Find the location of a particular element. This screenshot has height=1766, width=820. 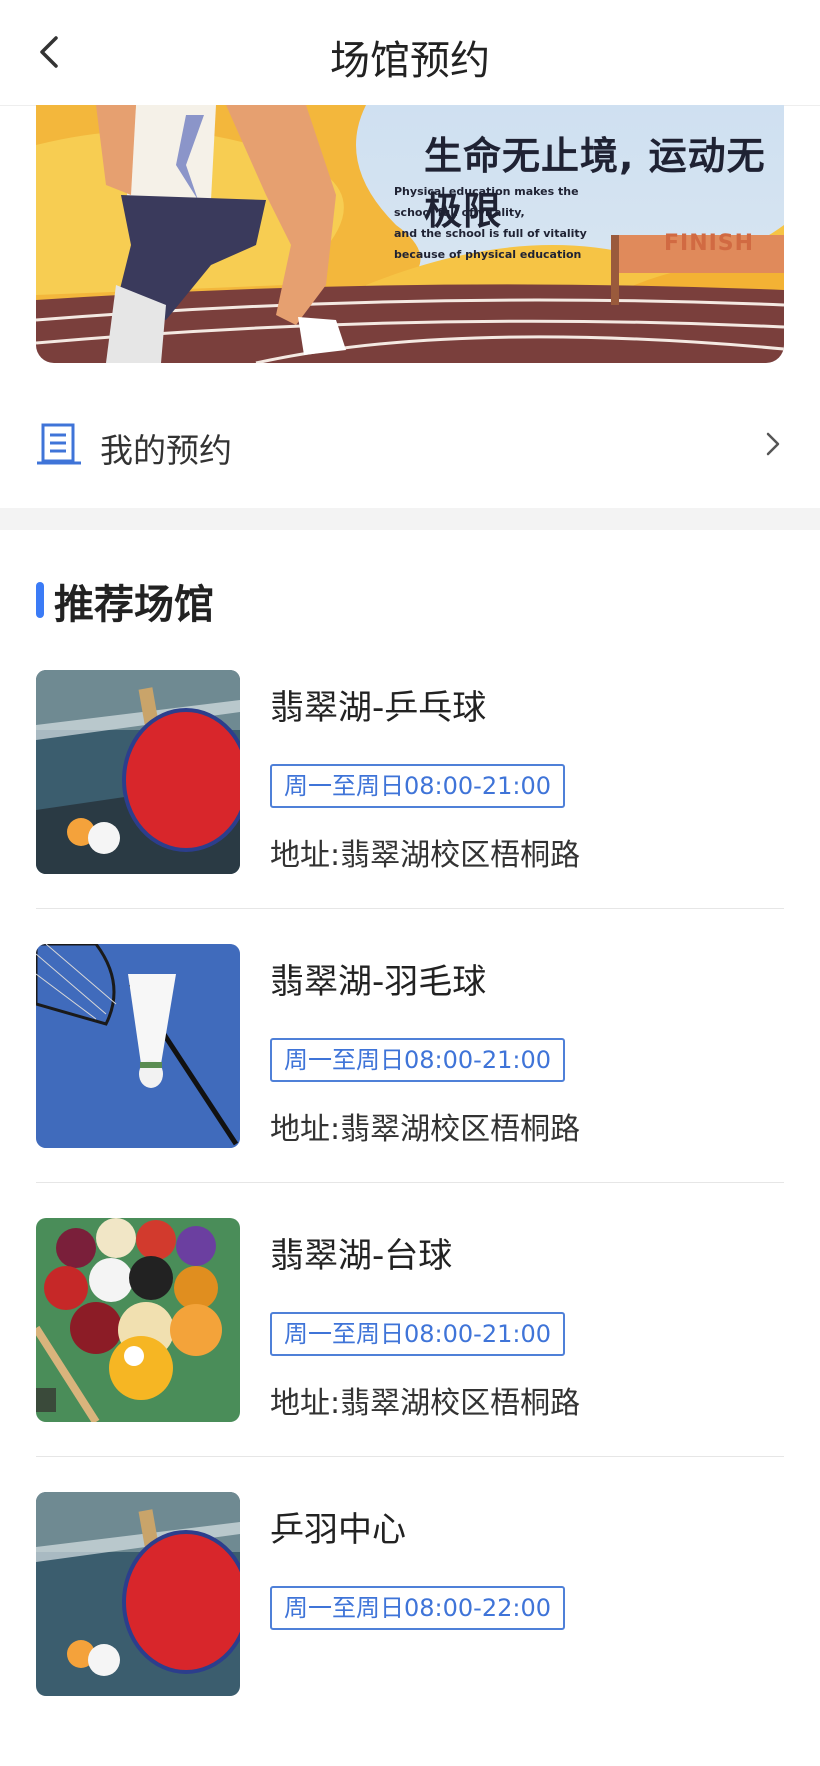

venue-card: 翡翠湖-台球 周一至周日08:00-21:00 地址:翡翠湖校区梧桐路 is located at coordinates (410, 1355).